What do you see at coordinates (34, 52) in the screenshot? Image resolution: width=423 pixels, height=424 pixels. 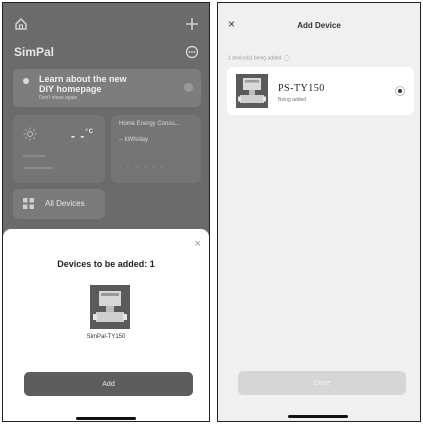 I see `app-title: SimPal` at bounding box center [34, 52].